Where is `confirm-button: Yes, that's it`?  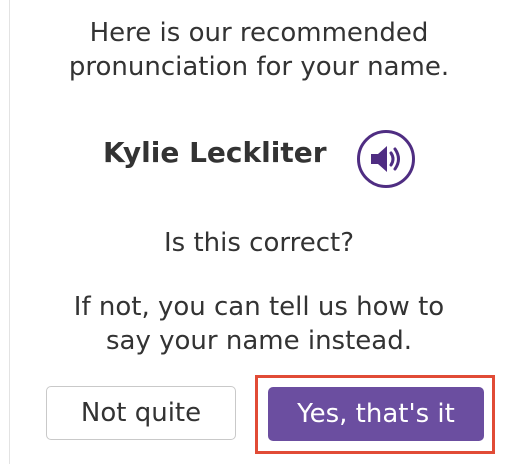
confirm-button: Yes, that's it is located at coordinates (376, 414).